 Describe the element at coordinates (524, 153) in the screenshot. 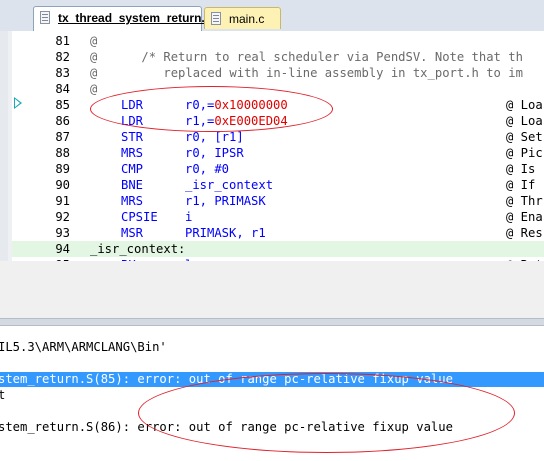

I see `line-comment: @ Pic` at that location.